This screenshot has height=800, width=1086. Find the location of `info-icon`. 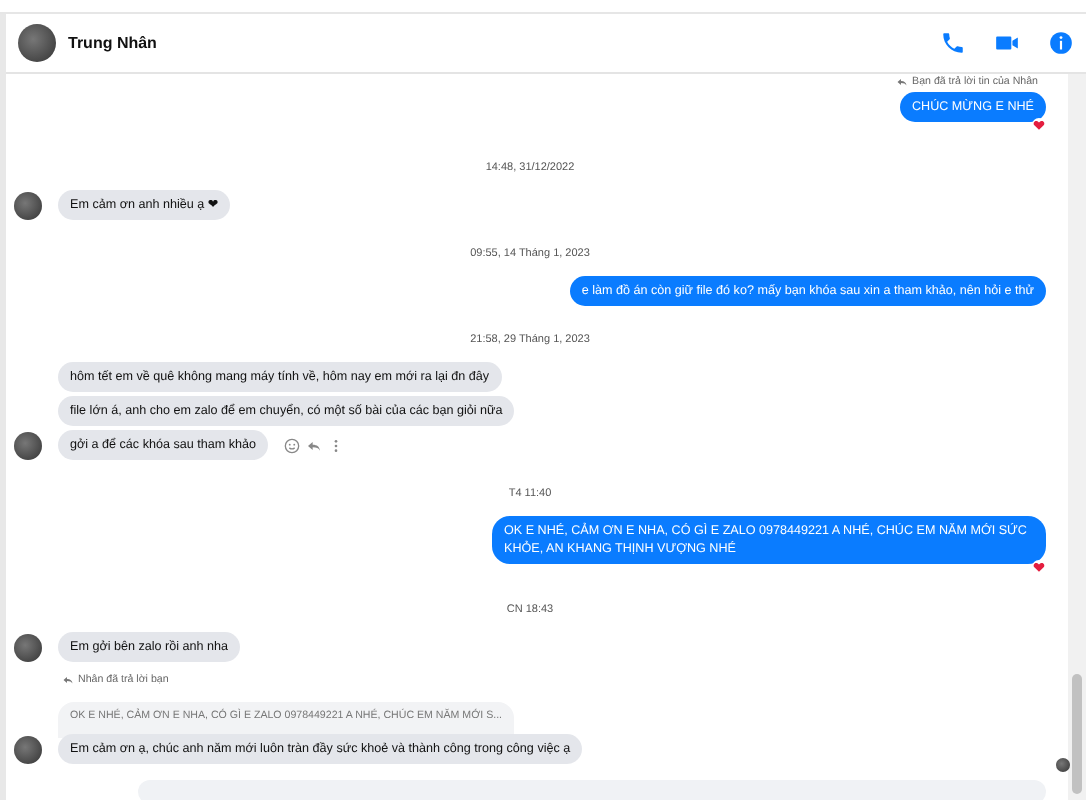

info-icon is located at coordinates (1061, 43).